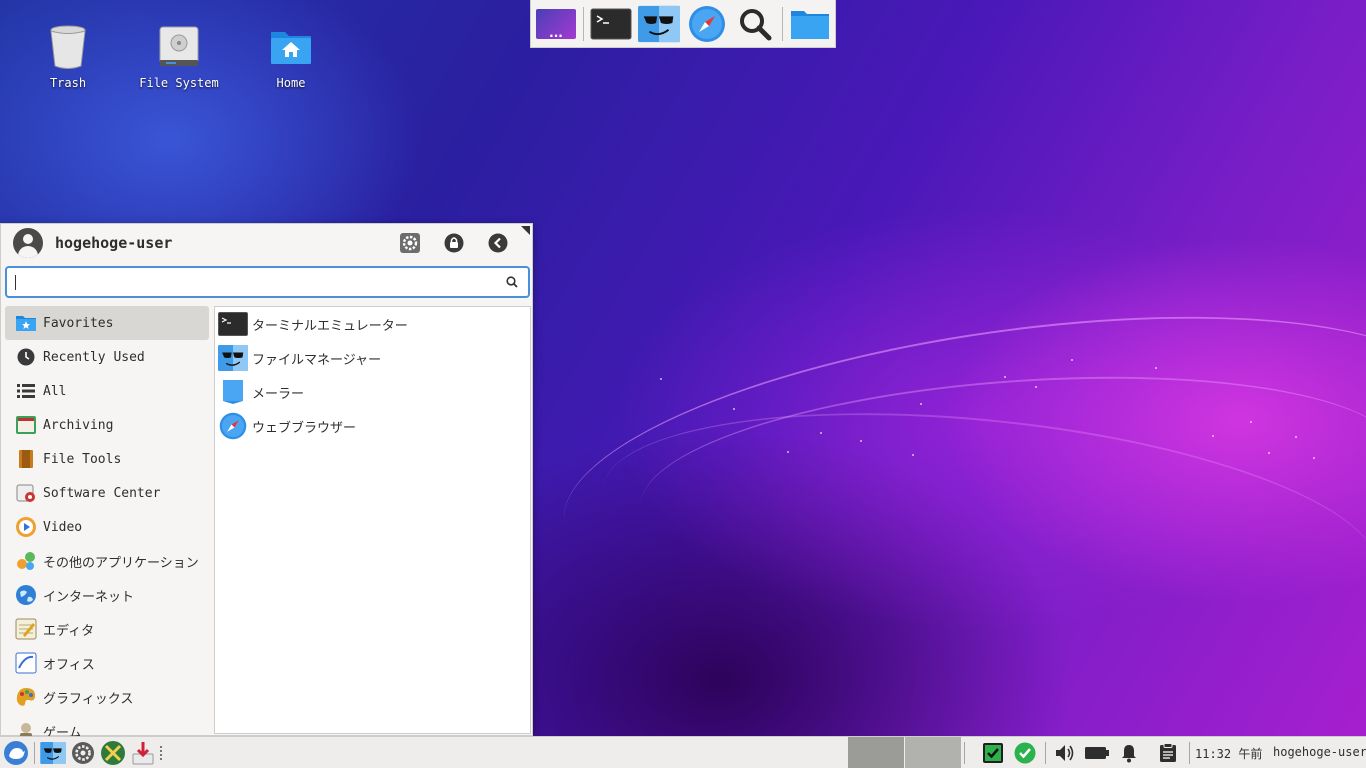 This screenshot has width=1366, height=768. What do you see at coordinates (782, 23) in the screenshot?
I see `dock-separator` at bounding box center [782, 23].